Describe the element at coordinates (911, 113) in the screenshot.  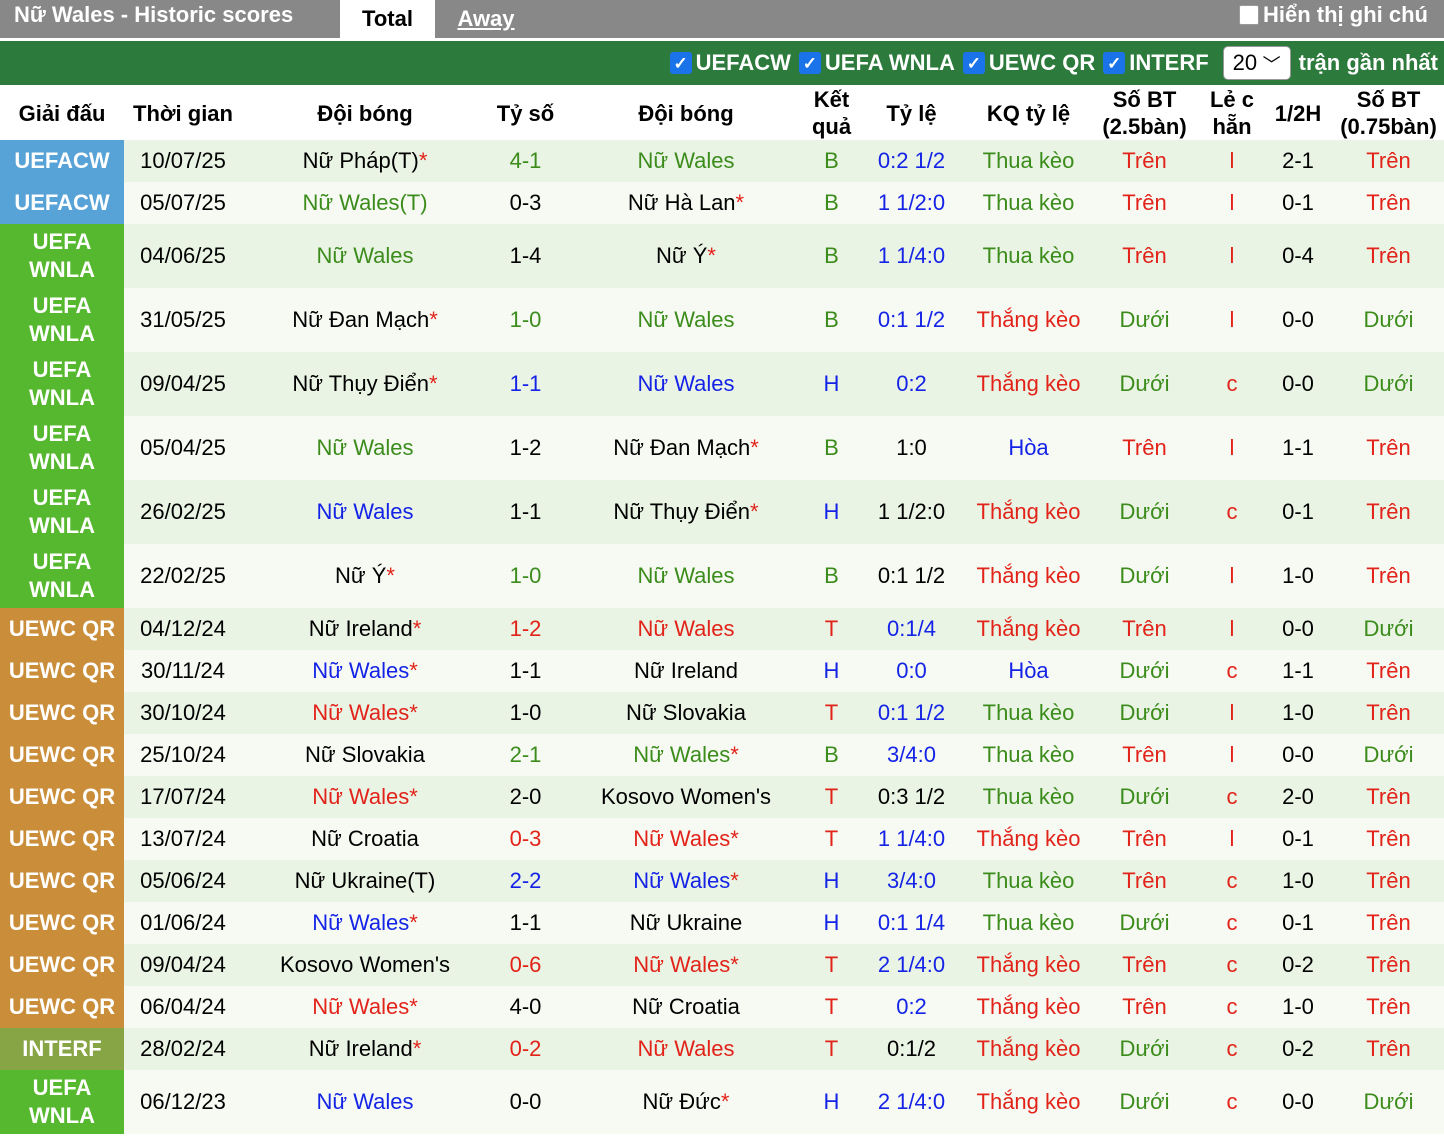
I see `col-header-odds: Tỷ lệ` at that location.